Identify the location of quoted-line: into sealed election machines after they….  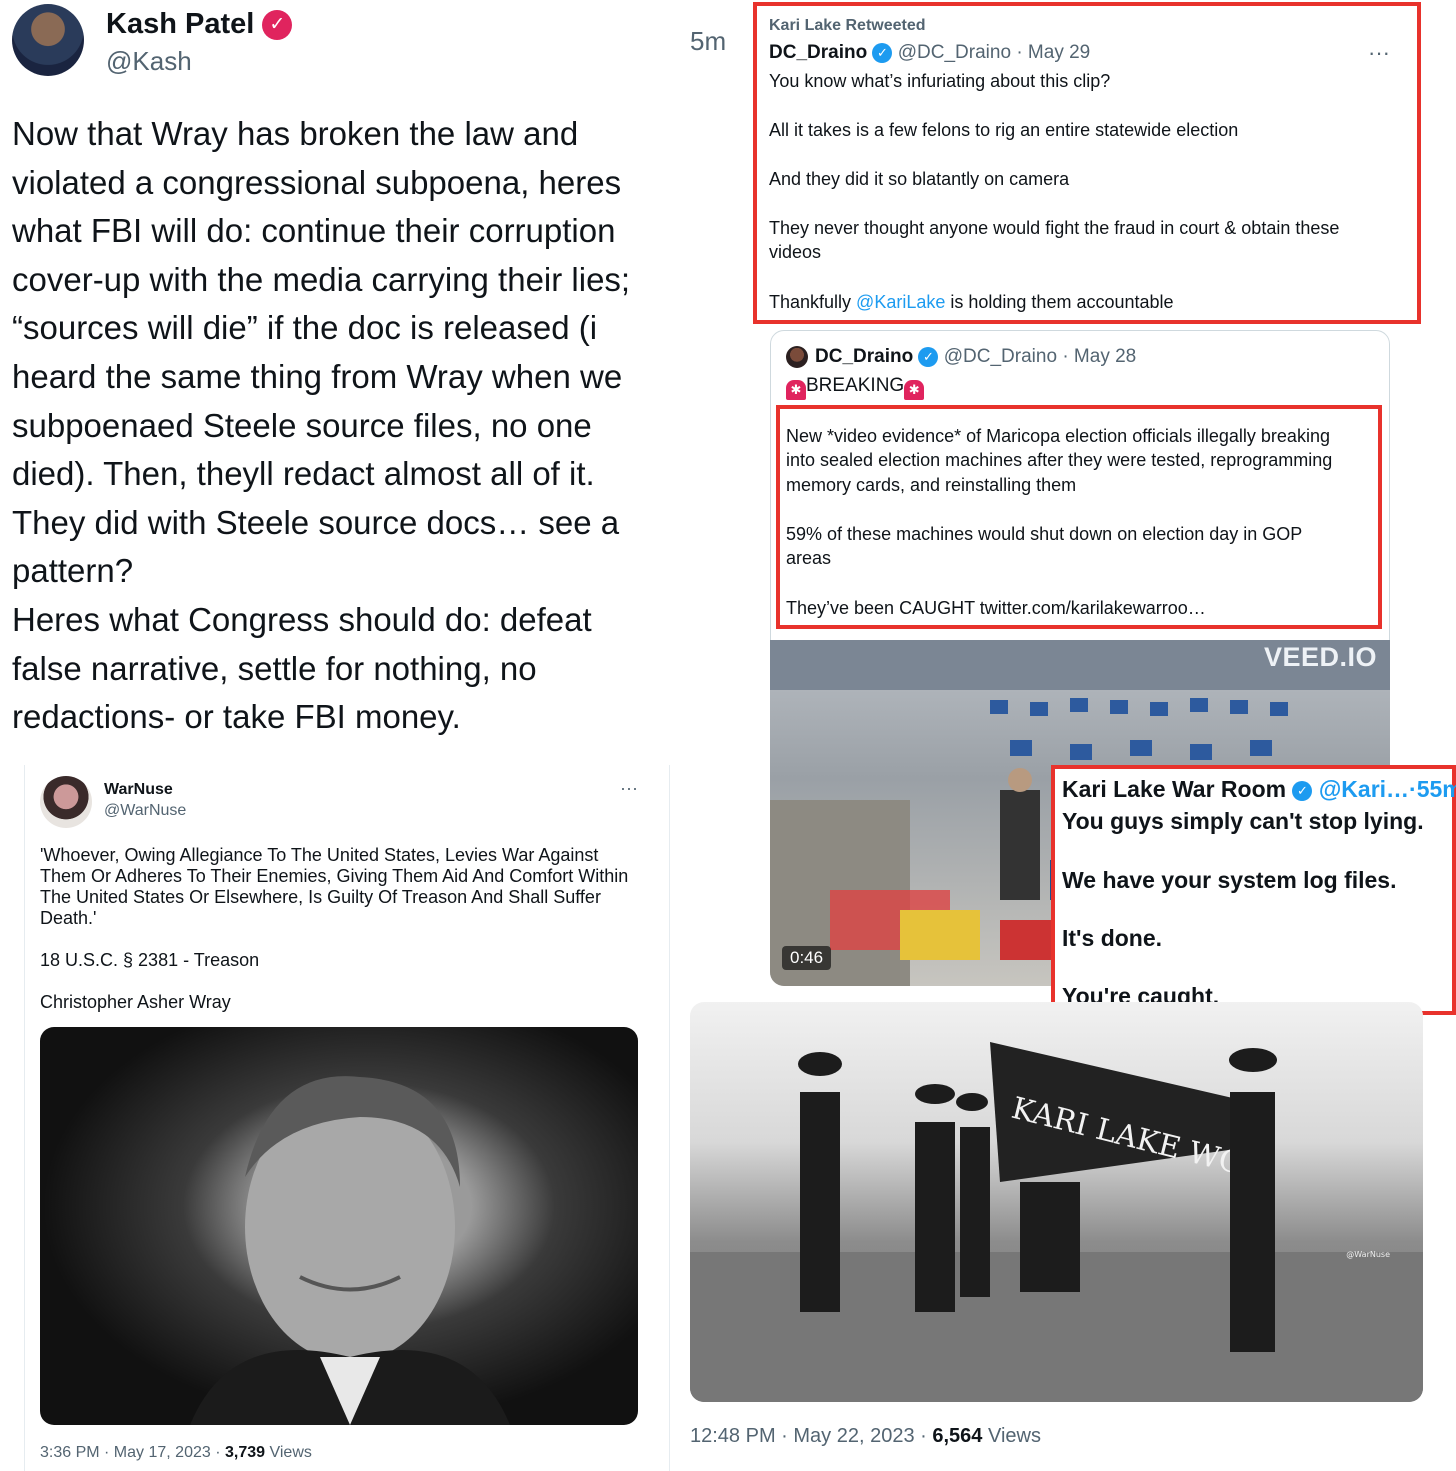
(1059, 460).